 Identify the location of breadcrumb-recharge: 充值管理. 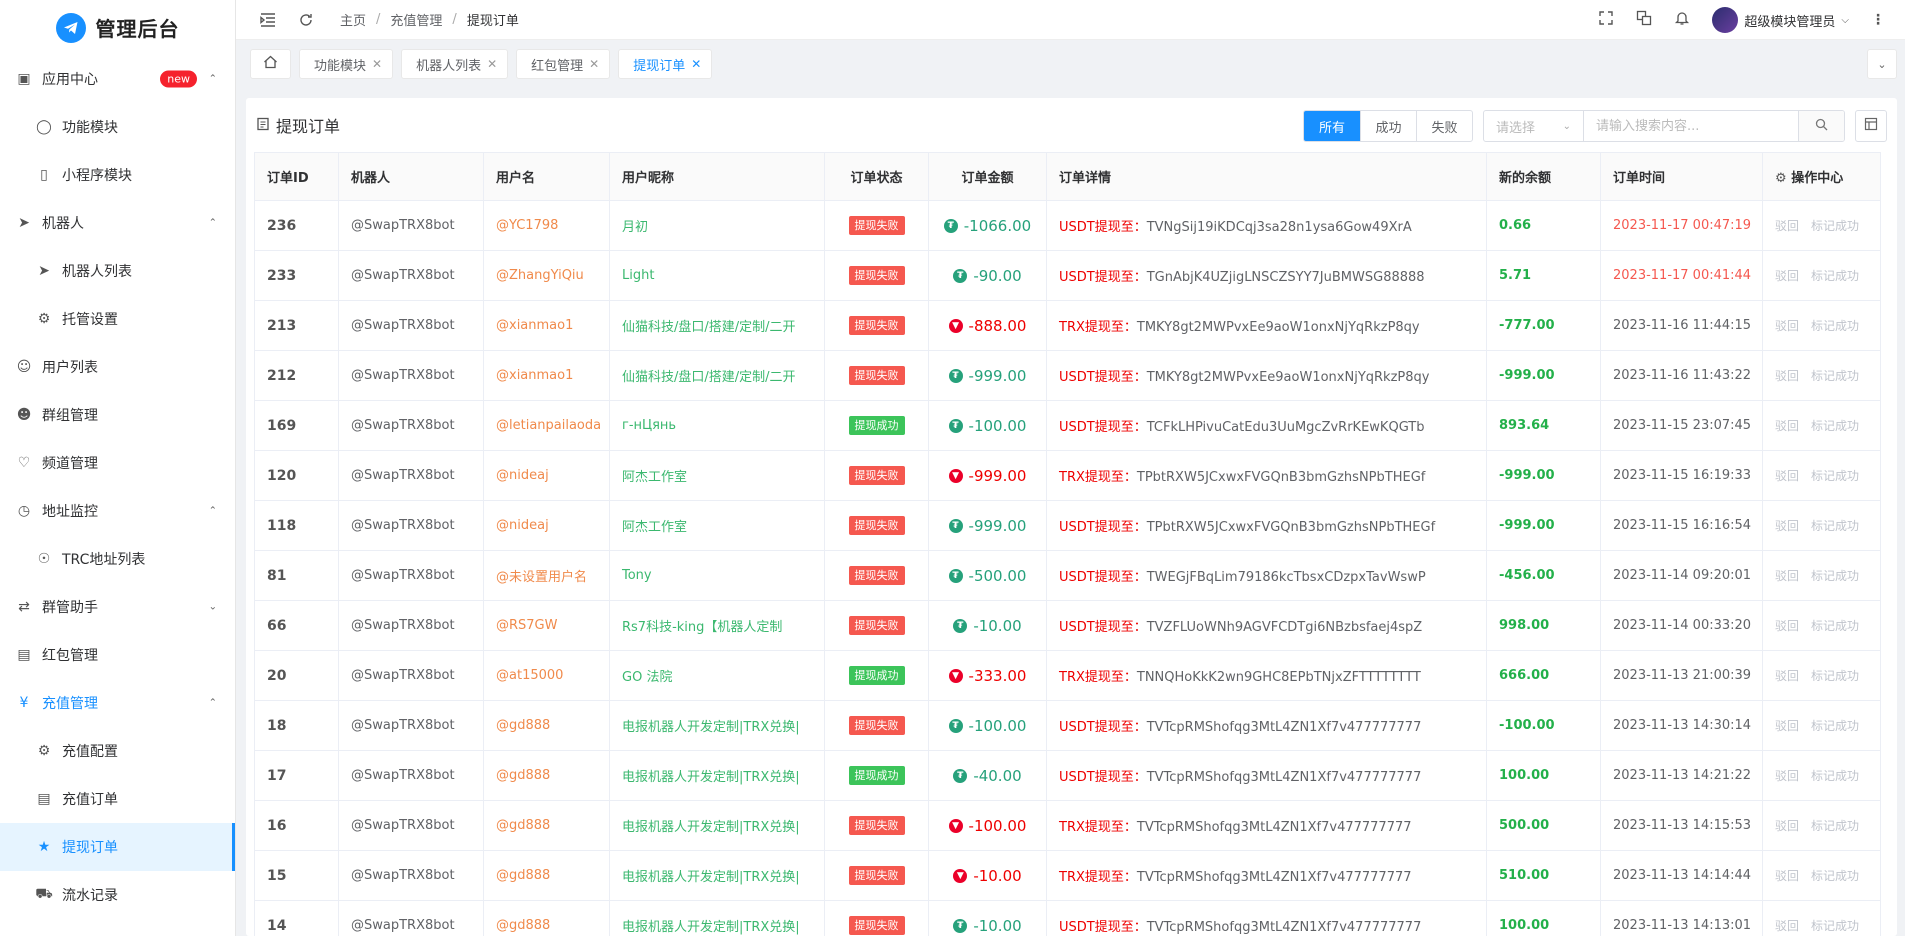
(416, 19).